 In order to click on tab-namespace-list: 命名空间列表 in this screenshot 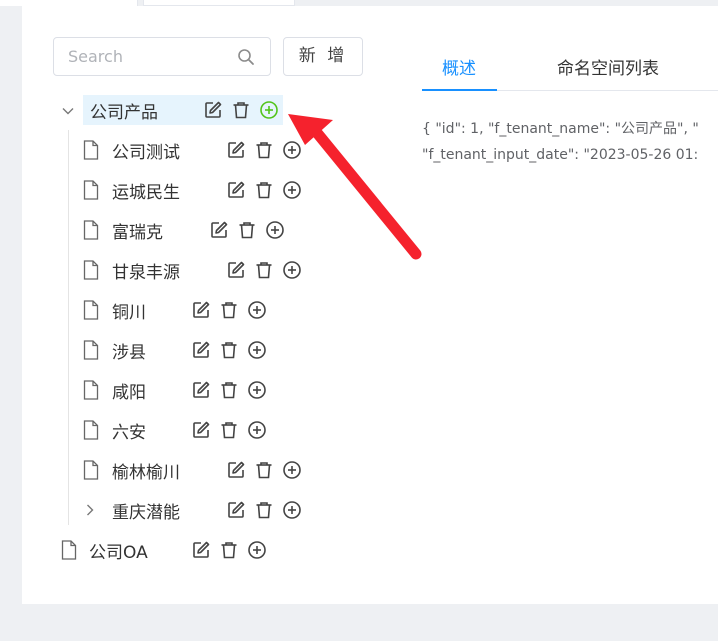, I will do `click(608, 66)`.